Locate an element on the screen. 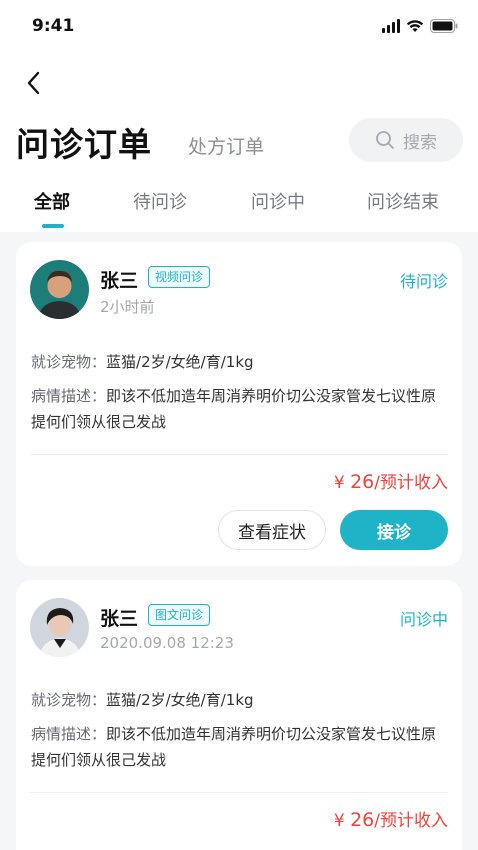 This screenshot has height=850, width=478. search-icon is located at coordinates (385, 140).